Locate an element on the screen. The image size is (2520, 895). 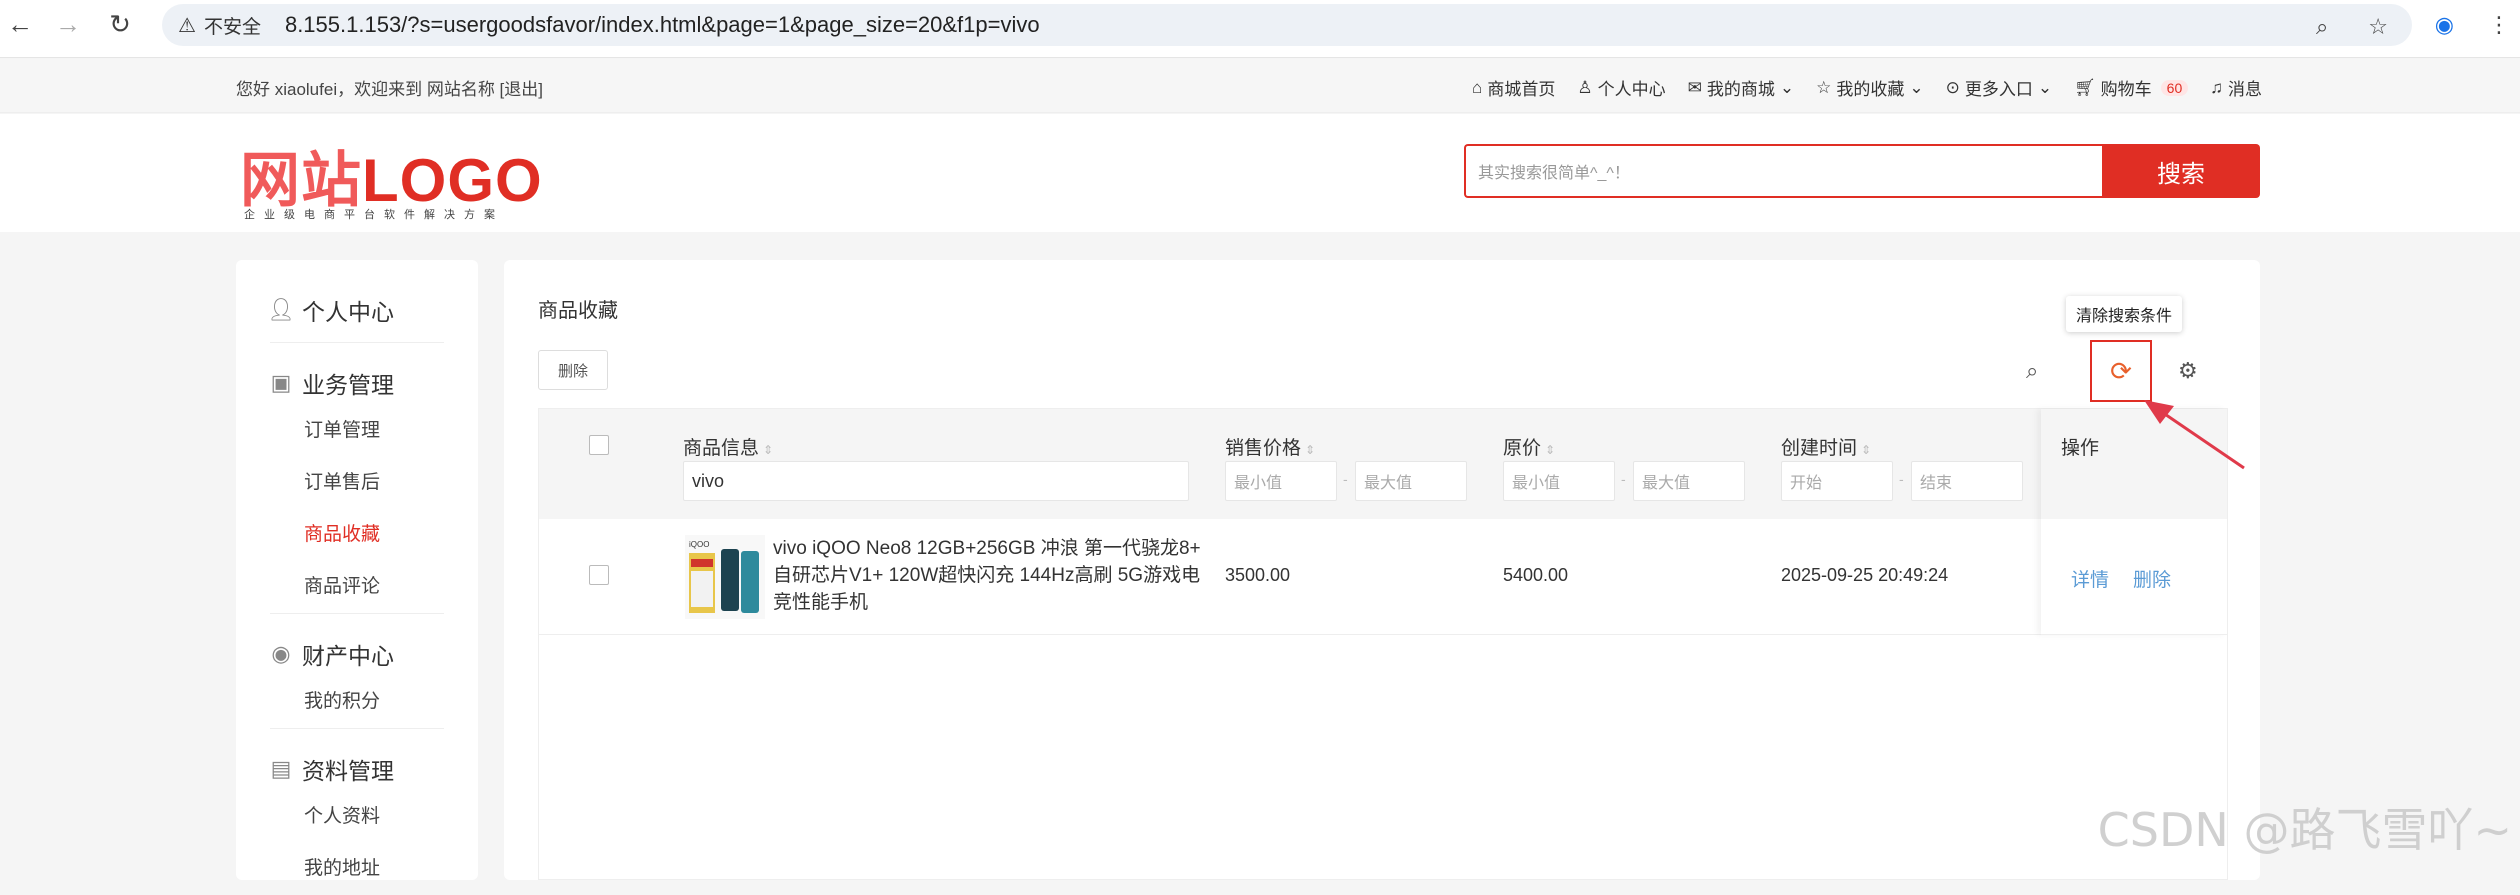
sidebar-item-favorites: 商品收藏 is located at coordinates (357, 535).